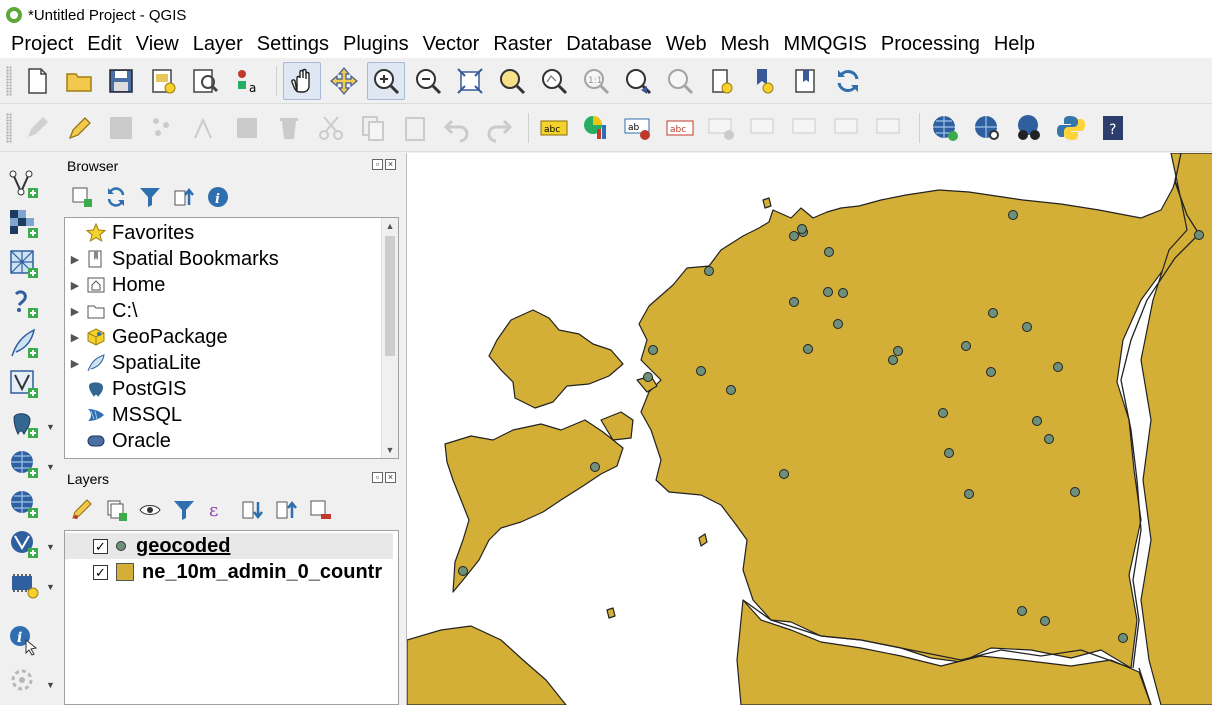 The height and width of the screenshot is (705, 1212). What do you see at coordinates (428, 81) in the screenshot?
I see `zoom-out-button` at bounding box center [428, 81].